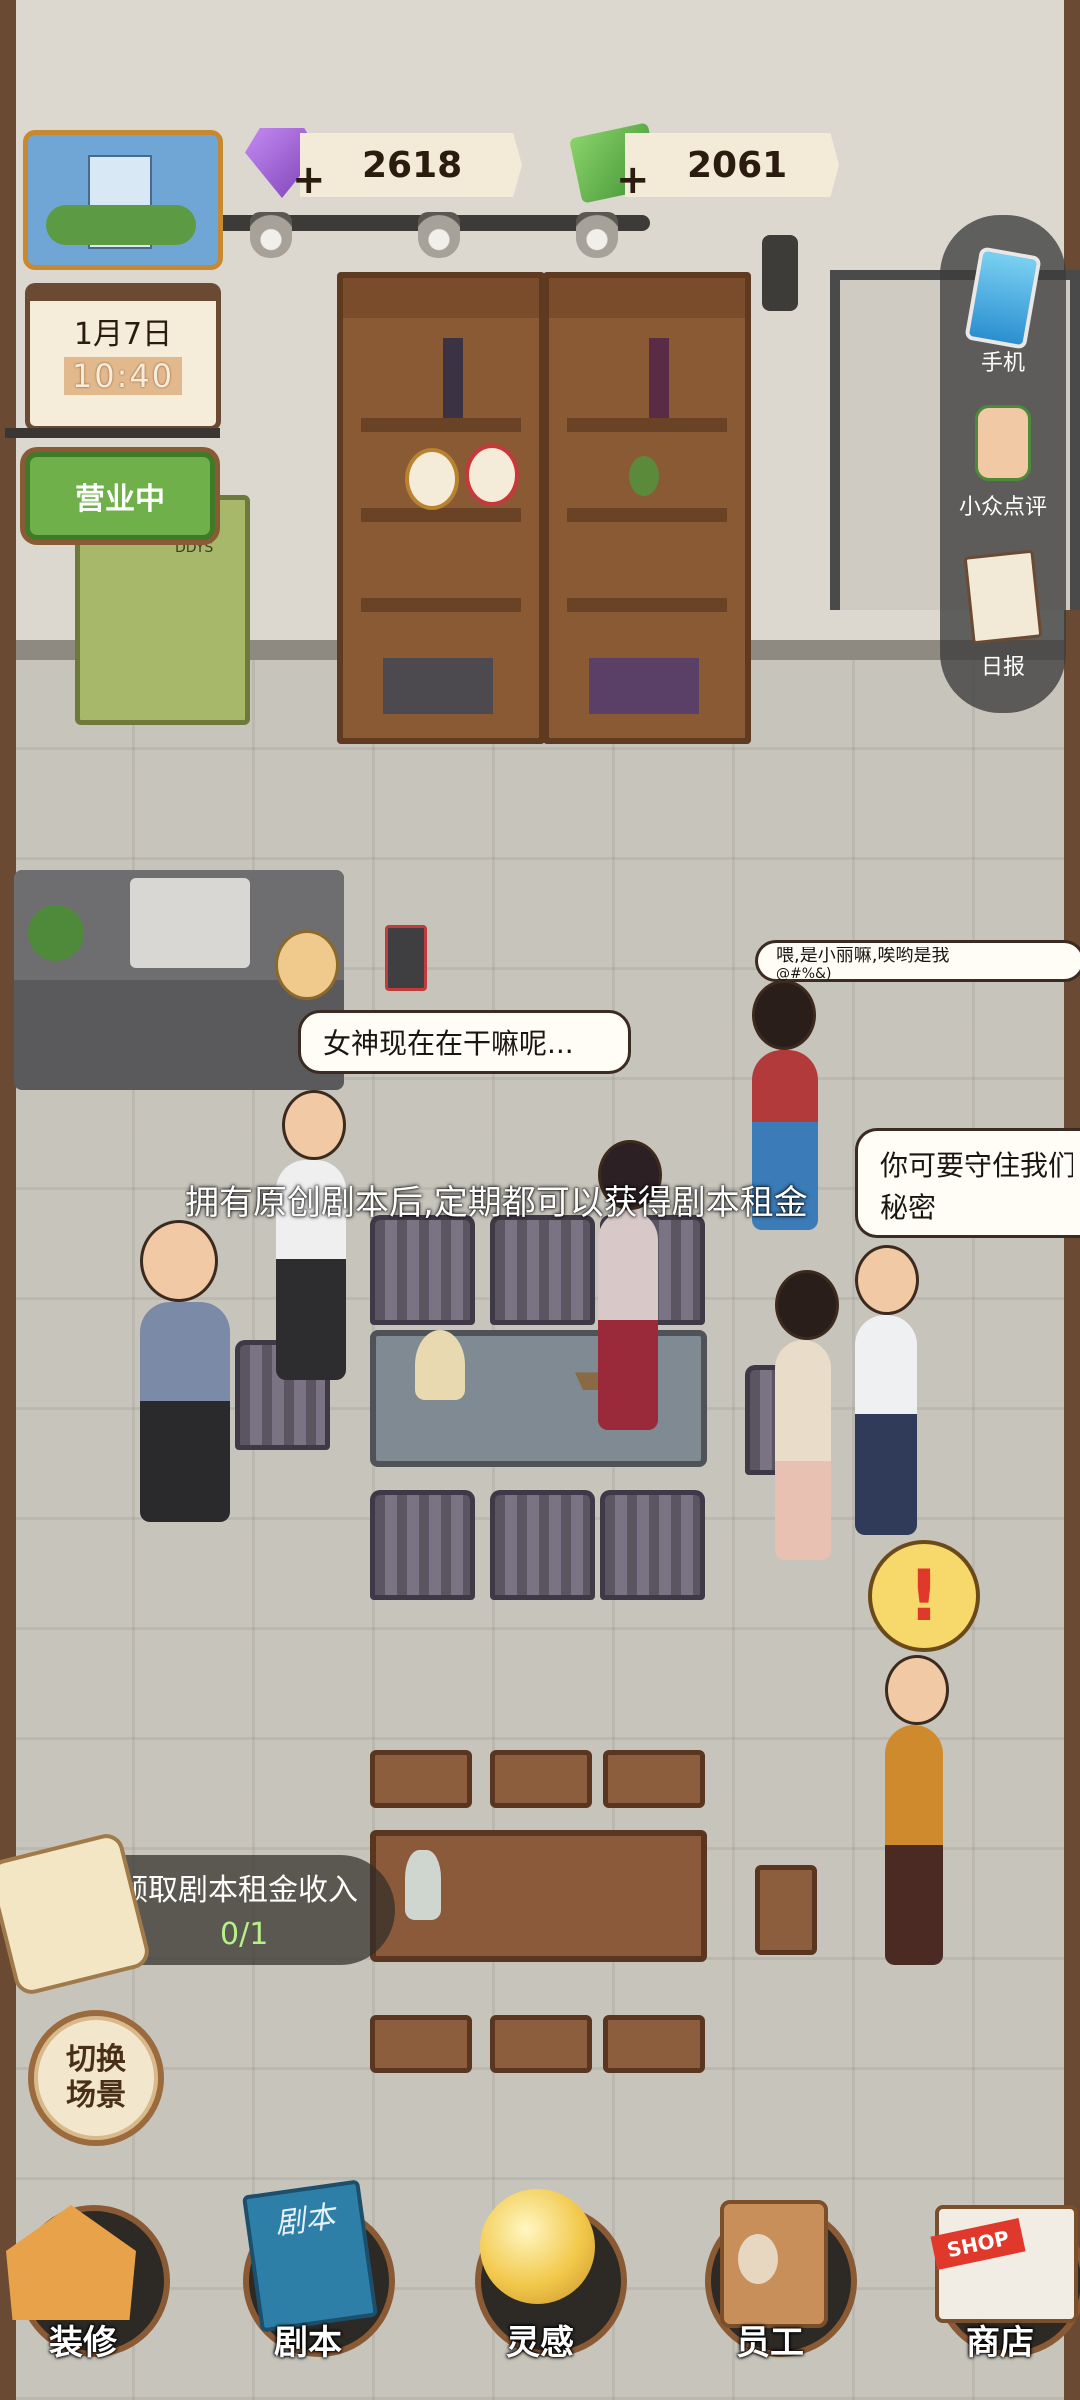 The image size is (1080, 2400). I want to click on bookshelf-left, so click(441, 508).